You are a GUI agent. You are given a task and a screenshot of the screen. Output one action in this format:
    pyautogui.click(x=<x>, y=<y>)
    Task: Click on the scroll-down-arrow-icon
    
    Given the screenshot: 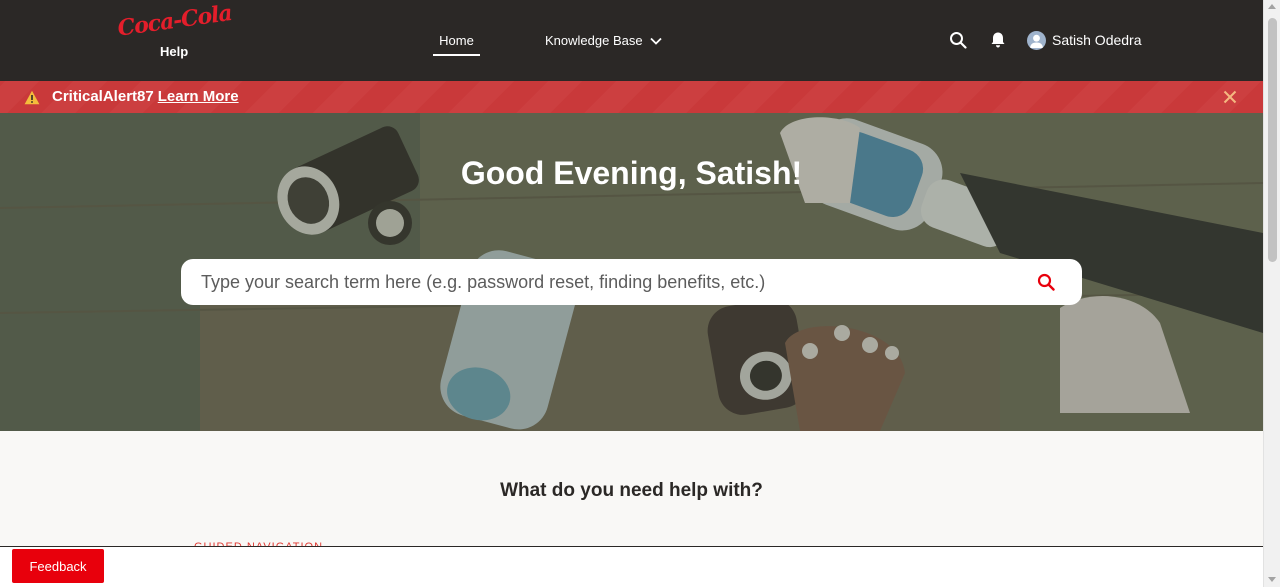 What is the action you would take?
    pyautogui.click(x=1272, y=579)
    